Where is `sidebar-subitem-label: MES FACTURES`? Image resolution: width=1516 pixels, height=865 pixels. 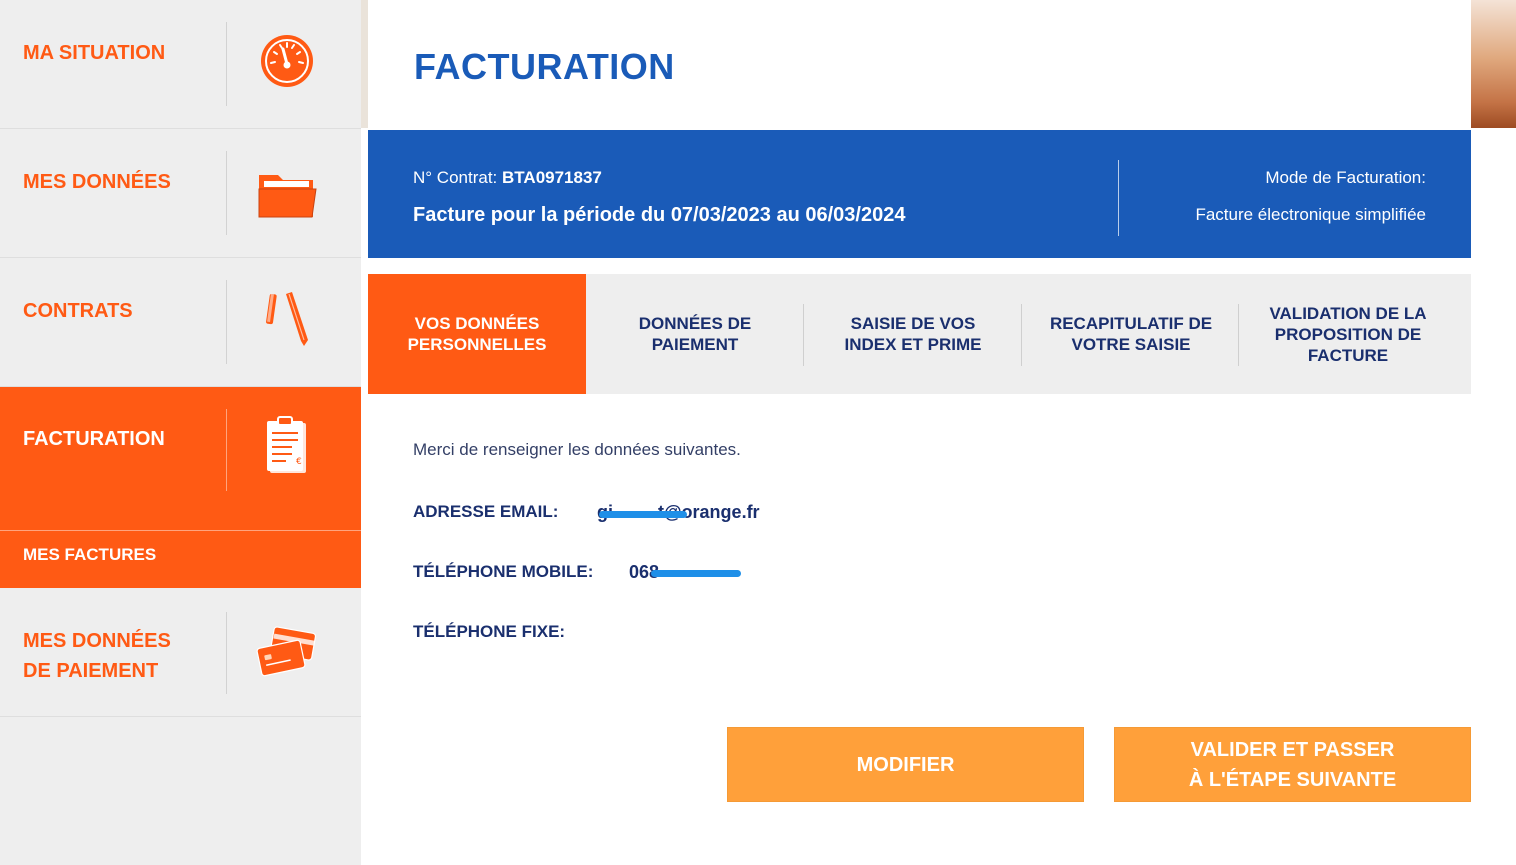
sidebar-subitem-label: MES FACTURES is located at coordinates (90, 554).